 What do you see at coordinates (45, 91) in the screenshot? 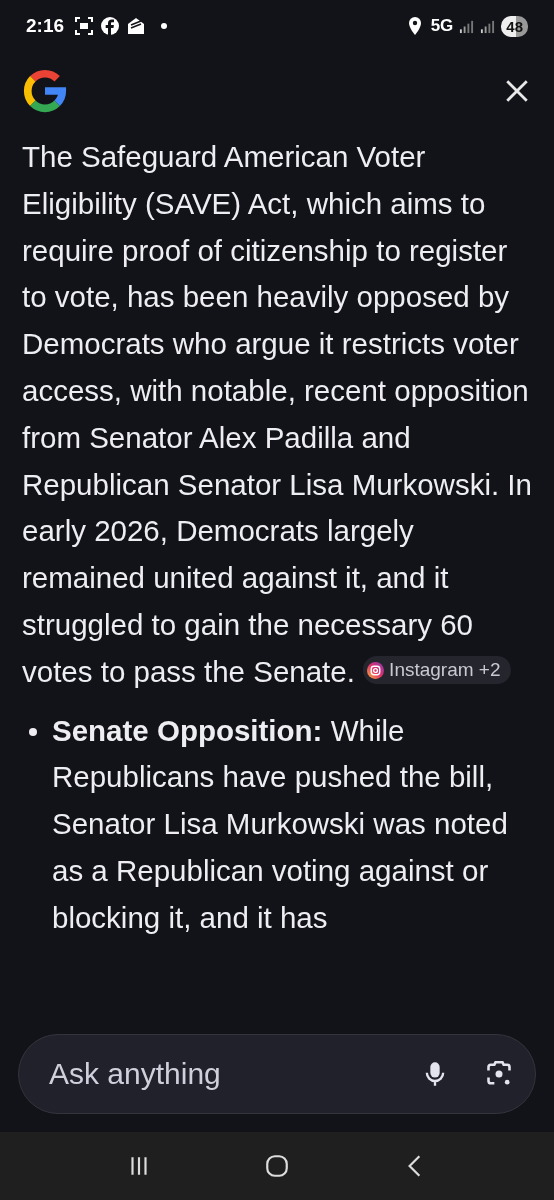
I see `google-logo-icon` at bounding box center [45, 91].